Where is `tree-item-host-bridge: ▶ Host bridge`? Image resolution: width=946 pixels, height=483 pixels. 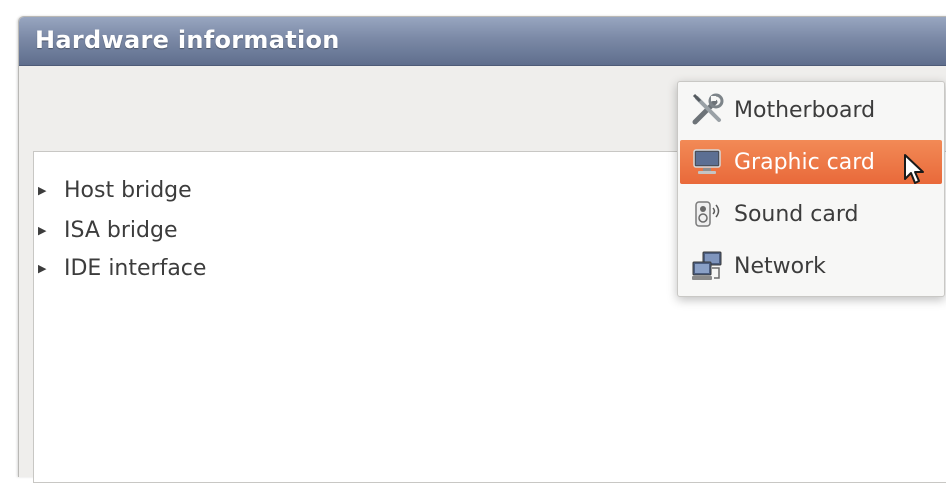 tree-item-host-bridge: ▶ Host bridge is located at coordinates (115, 190).